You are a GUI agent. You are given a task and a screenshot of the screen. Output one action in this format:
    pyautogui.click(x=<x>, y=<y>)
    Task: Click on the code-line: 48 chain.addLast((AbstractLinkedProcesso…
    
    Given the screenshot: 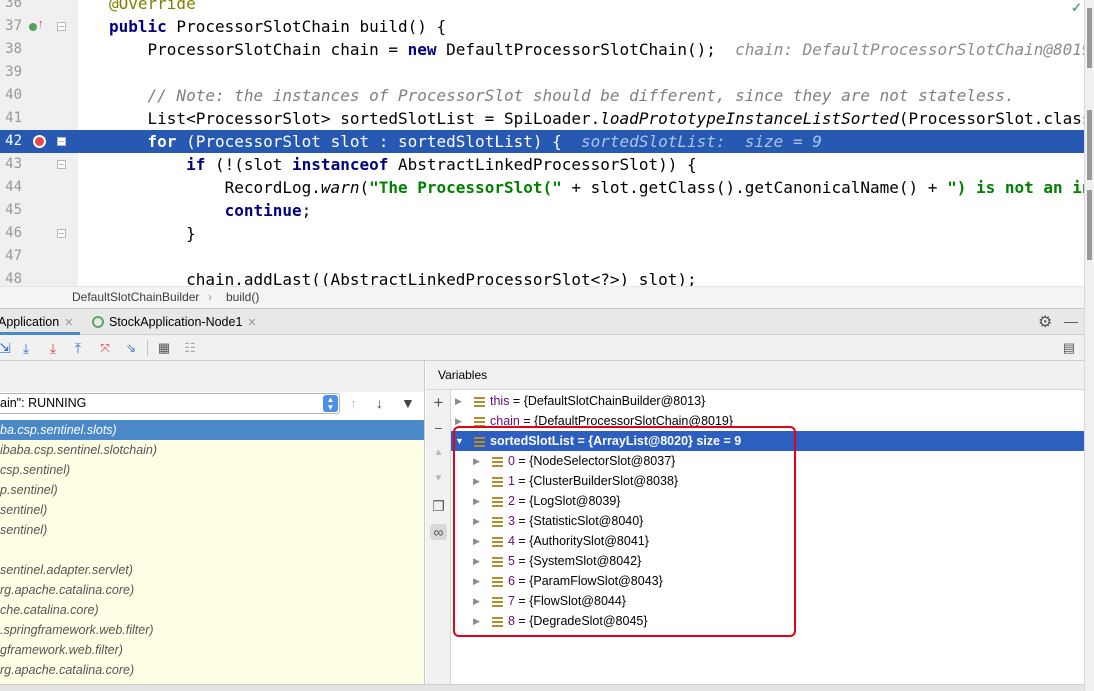 What is the action you would take?
    pyautogui.click(x=542, y=277)
    